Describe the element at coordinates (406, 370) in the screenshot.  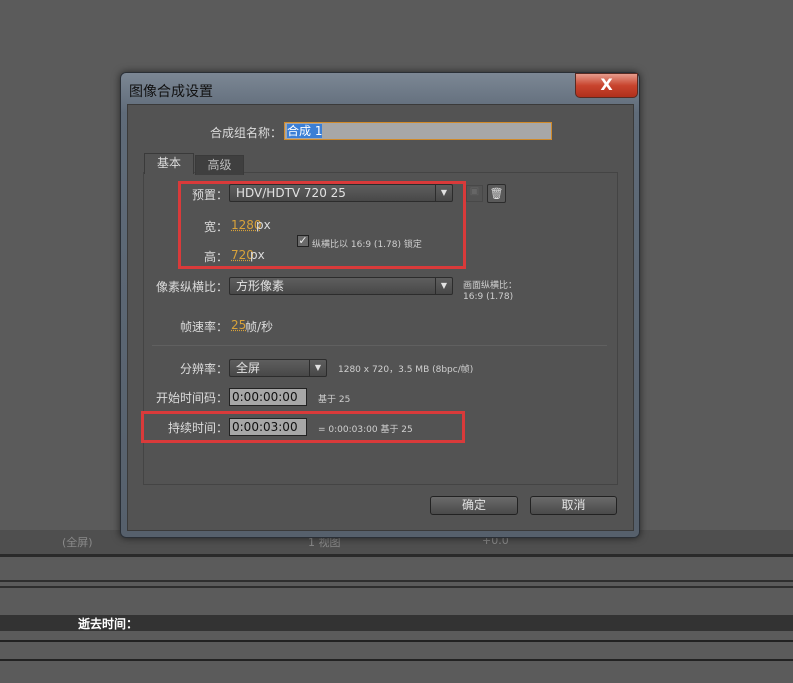
I see `resolution-info: 1280 x 720，3.5 MB (8bpc/帧)` at that location.